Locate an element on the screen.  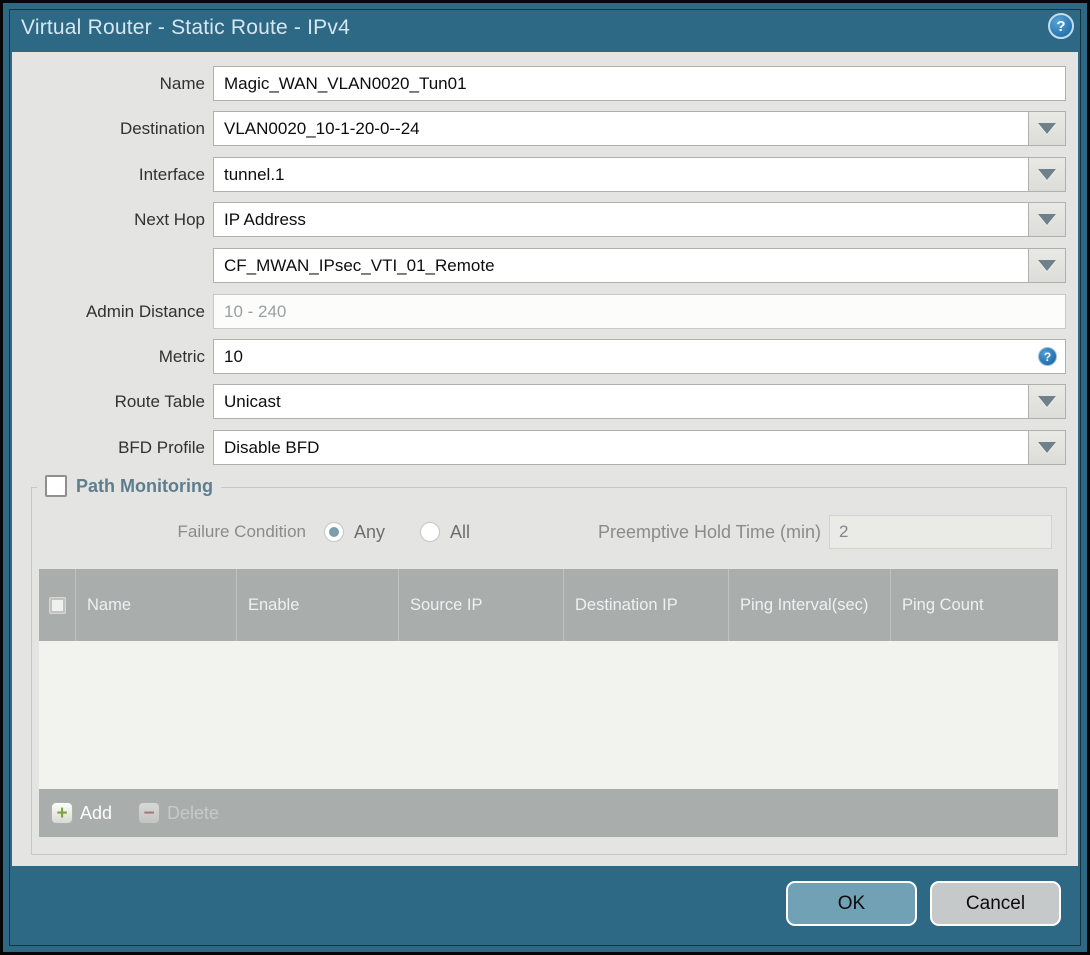
dialog-title: Virtual Router - Static Route - IPv4 is located at coordinates (185, 27).